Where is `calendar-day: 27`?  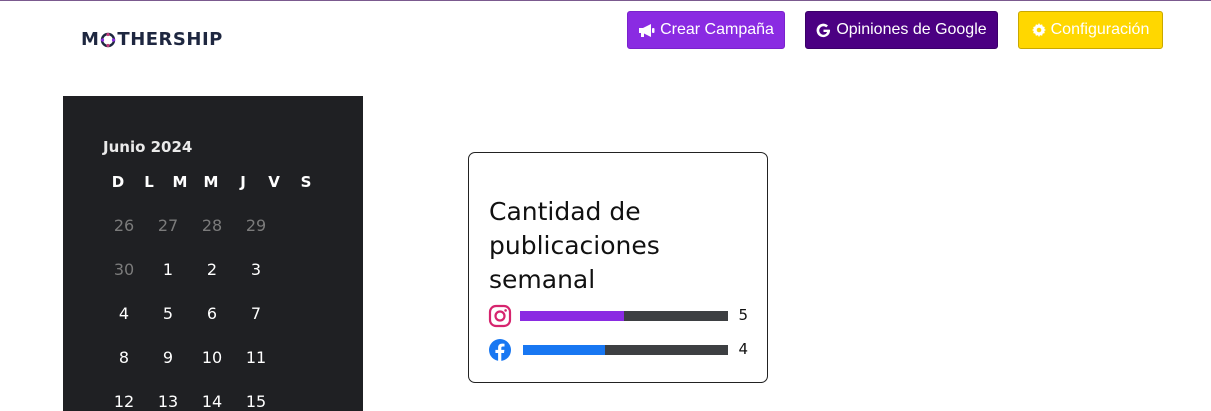 calendar-day: 27 is located at coordinates (168, 225).